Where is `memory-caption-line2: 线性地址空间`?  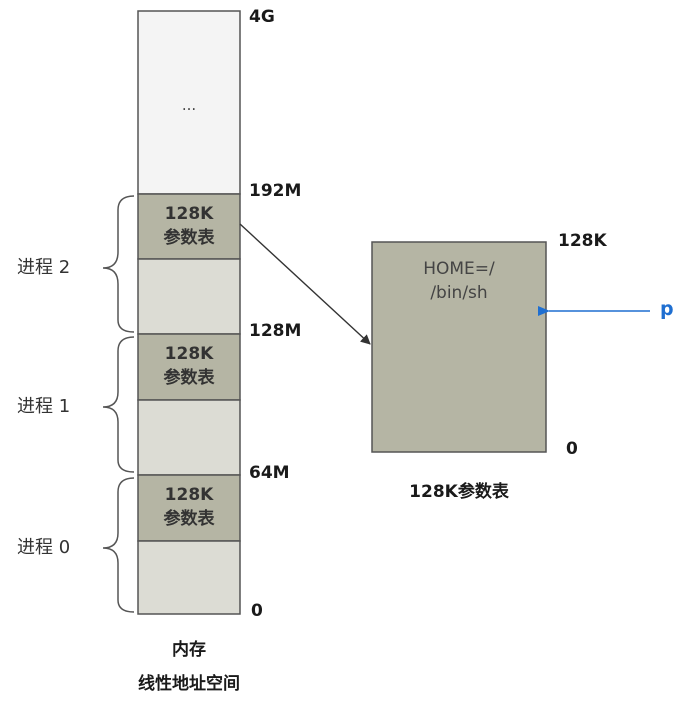
memory-caption-line2: 线性地址空间 is located at coordinates (189, 684).